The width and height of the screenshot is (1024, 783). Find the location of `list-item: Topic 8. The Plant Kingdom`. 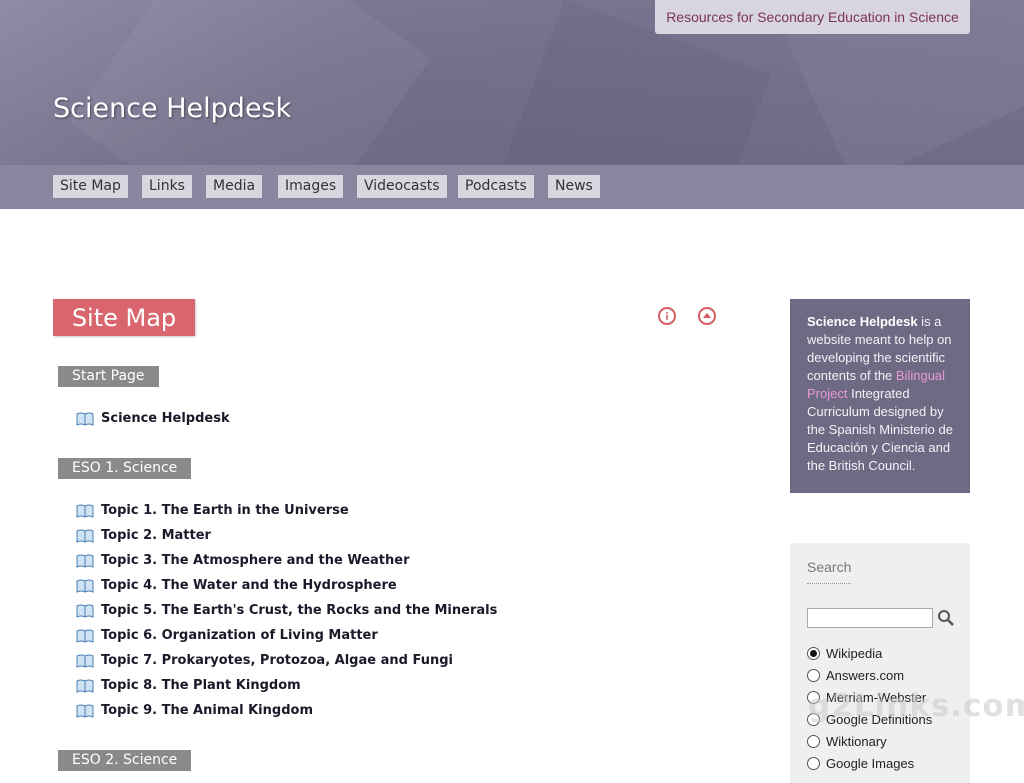

list-item: Topic 8. The Plant Kingdom is located at coordinates (286, 685).